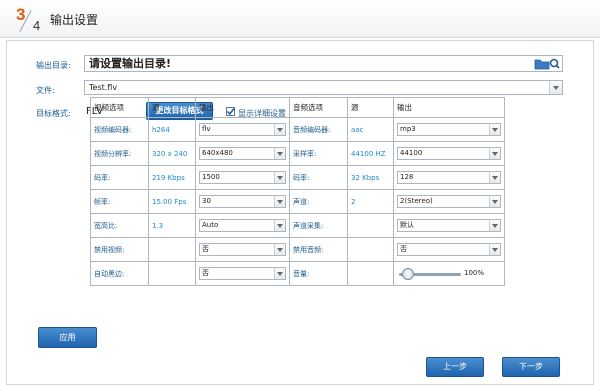 This screenshot has width=600, height=387. What do you see at coordinates (119, 107) in the screenshot?
I see `video-options-header: 视频选项` at bounding box center [119, 107].